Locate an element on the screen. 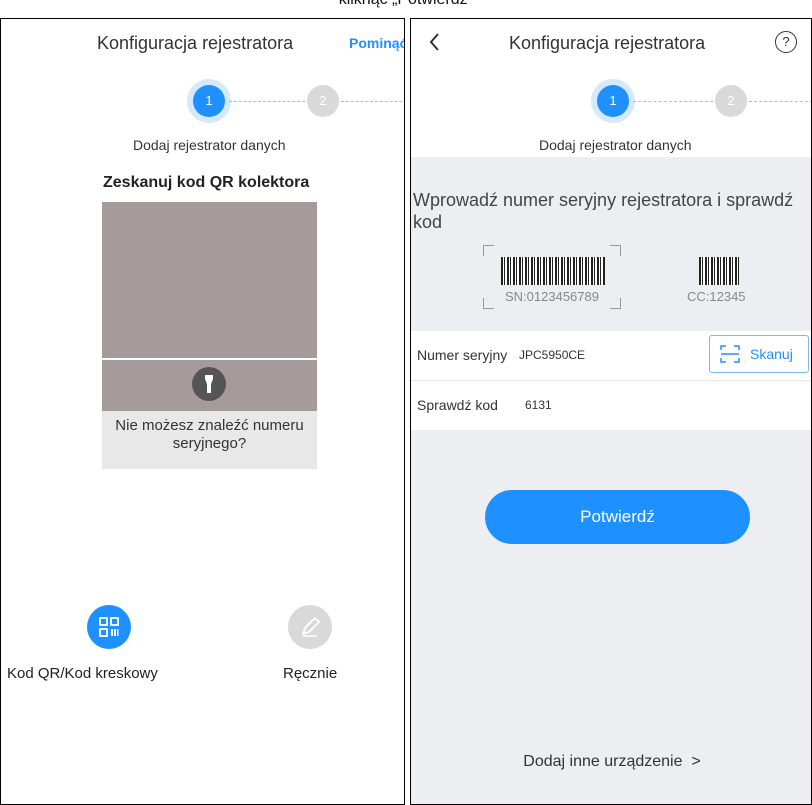 The image size is (812, 805). sn-sample-frame: SN:0123456789 is located at coordinates (552, 277).